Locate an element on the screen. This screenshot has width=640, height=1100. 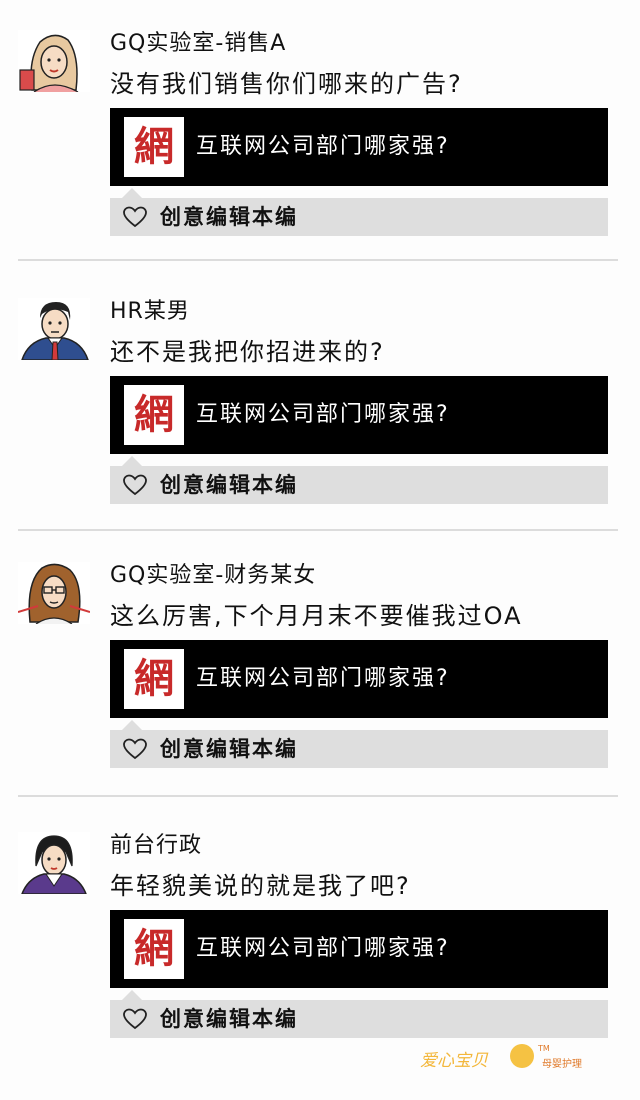
watermark-sub: 母婴护理 is located at coordinates (562, 1064).